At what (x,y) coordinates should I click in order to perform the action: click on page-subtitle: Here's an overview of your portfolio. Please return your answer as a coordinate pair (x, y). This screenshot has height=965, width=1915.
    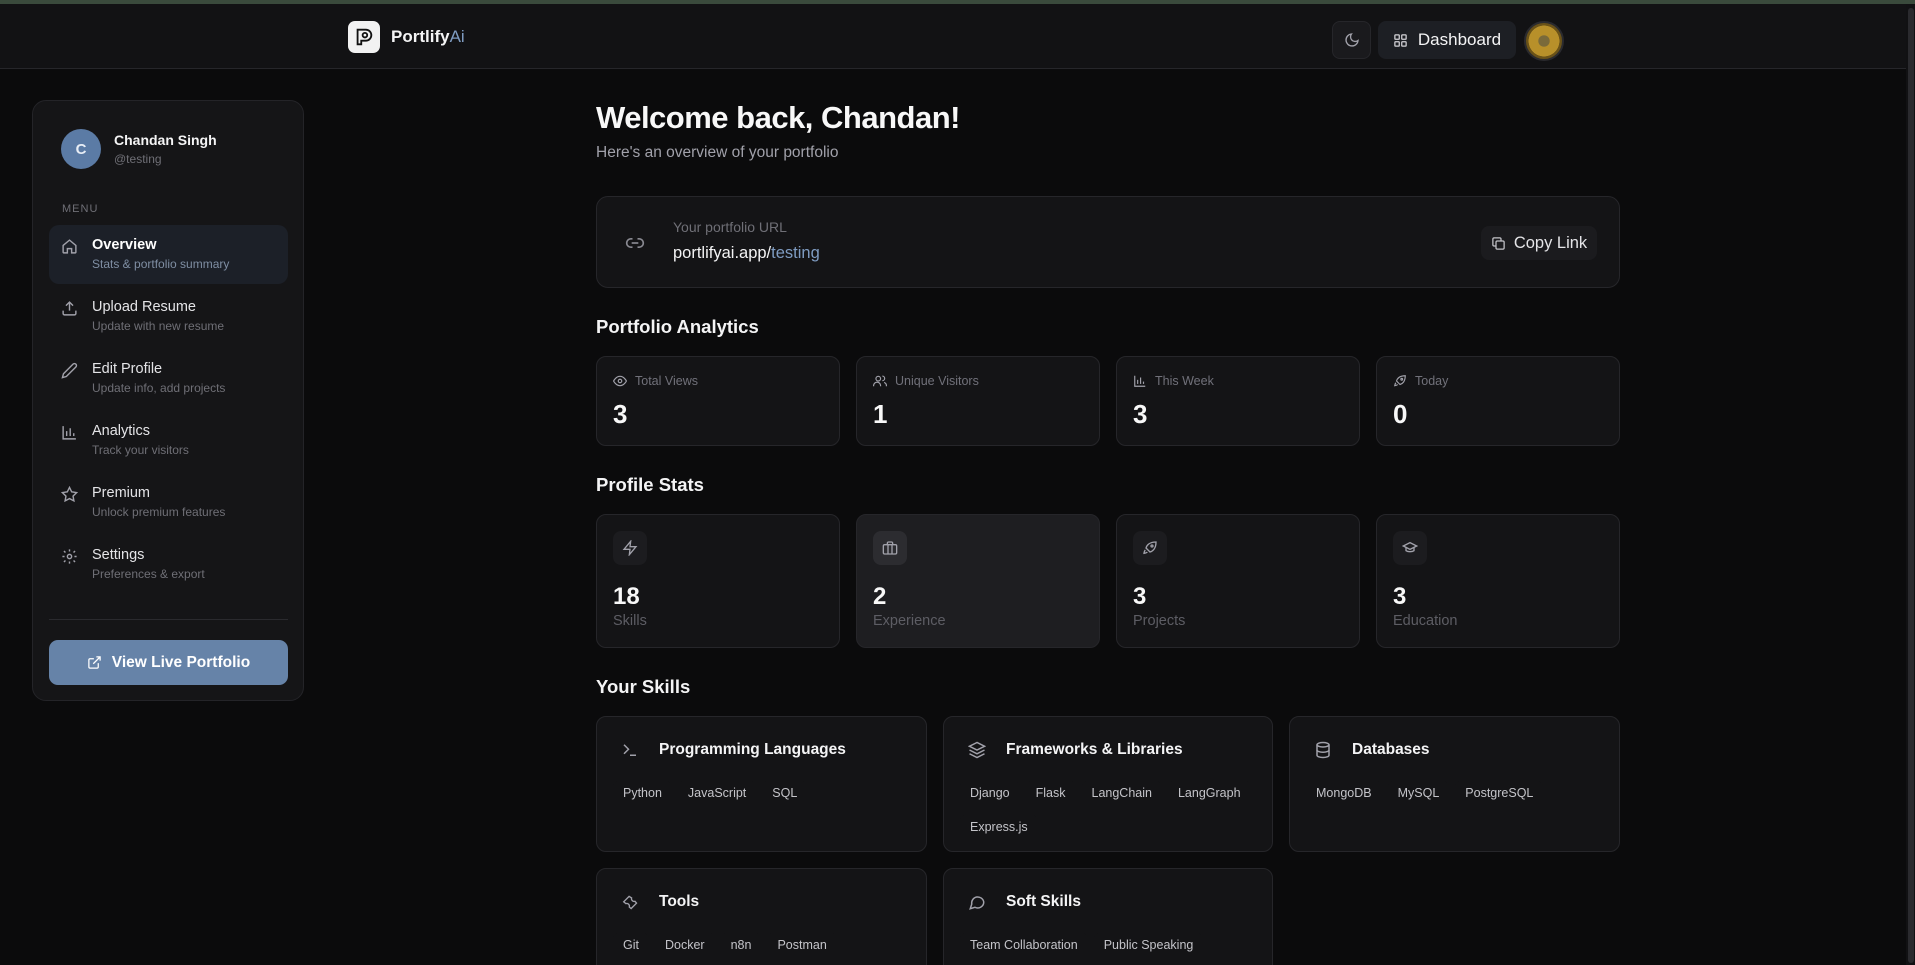
    Looking at the image, I should click on (717, 152).